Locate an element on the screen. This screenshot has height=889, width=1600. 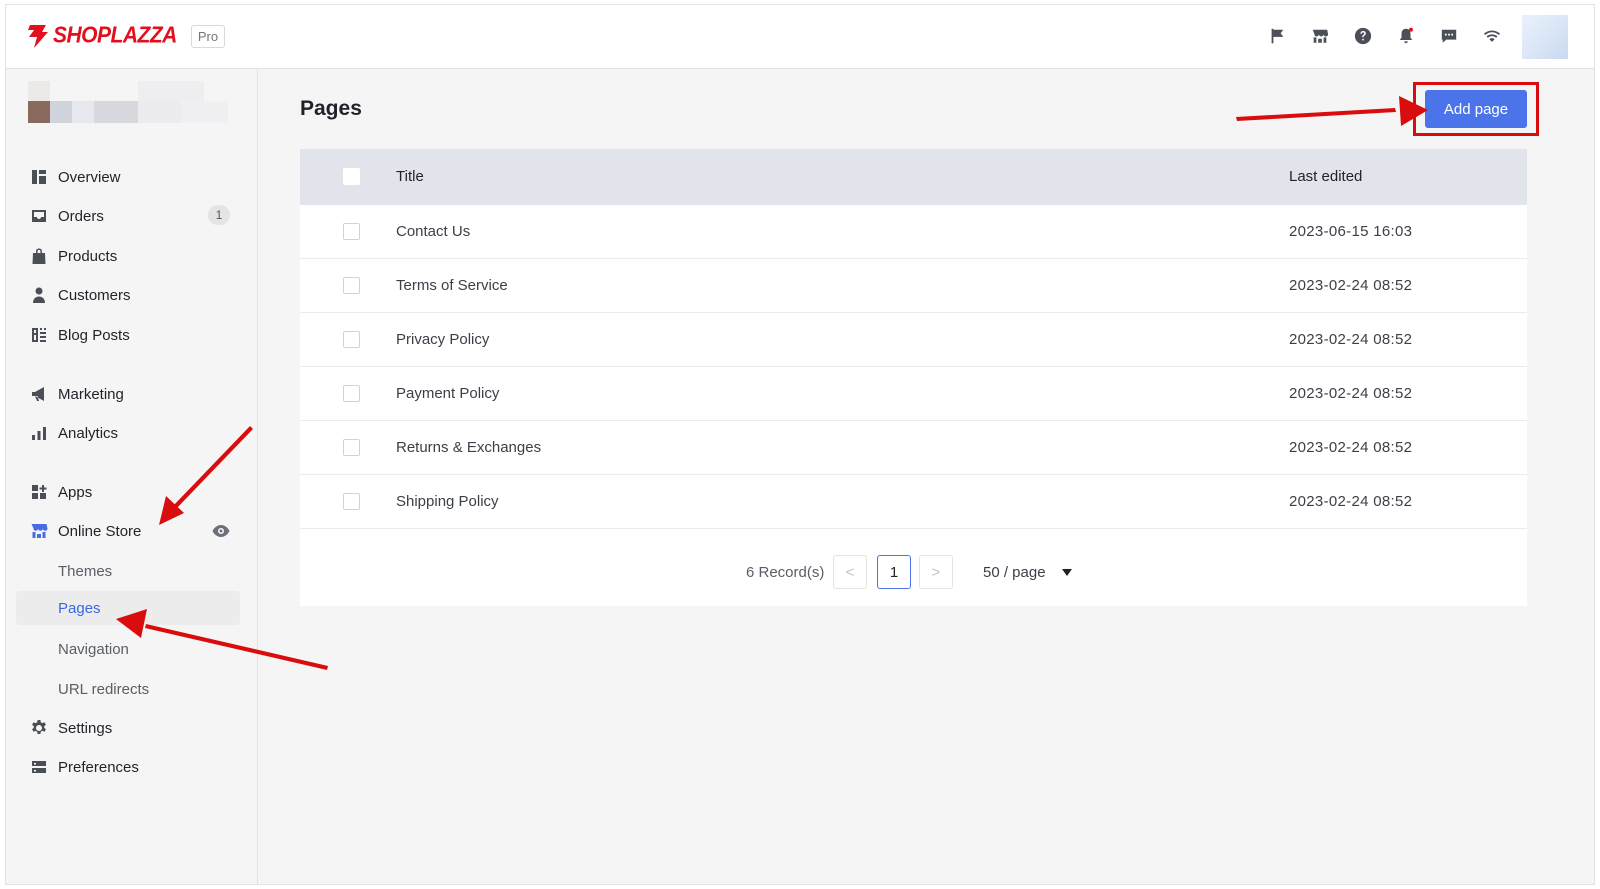
column-header-last-edited: Last edited is located at coordinates (1325, 176).